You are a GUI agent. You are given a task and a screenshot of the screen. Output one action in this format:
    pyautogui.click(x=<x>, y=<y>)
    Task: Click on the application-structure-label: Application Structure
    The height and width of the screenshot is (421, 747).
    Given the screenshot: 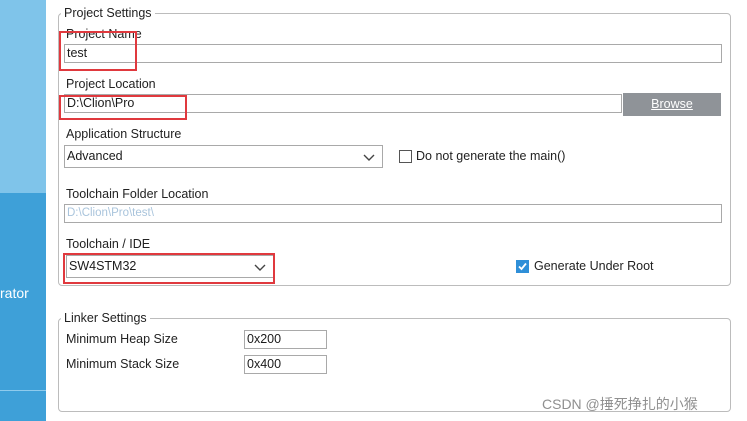 What is the action you would take?
    pyautogui.click(x=124, y=134)
    